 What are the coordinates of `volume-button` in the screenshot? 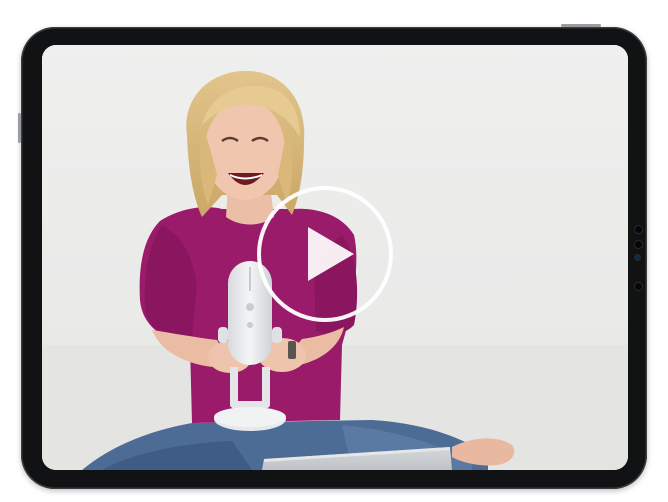 It's located at (19, 128).